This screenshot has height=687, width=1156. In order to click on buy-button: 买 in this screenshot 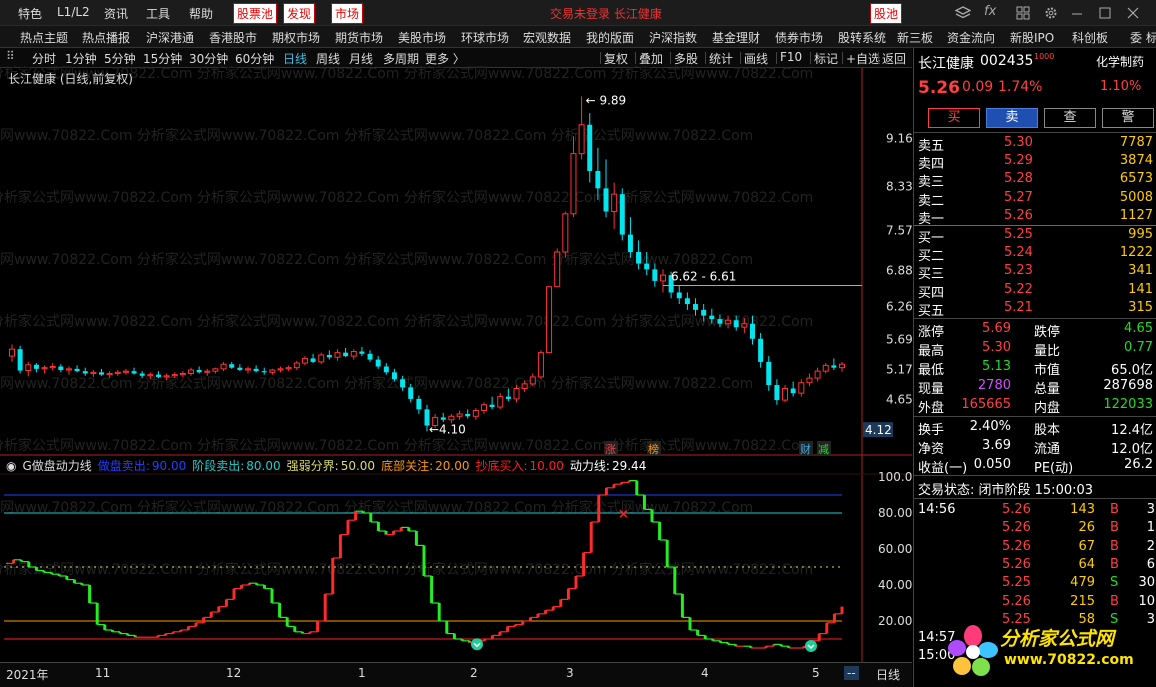, I will do `click(954, 118)`.